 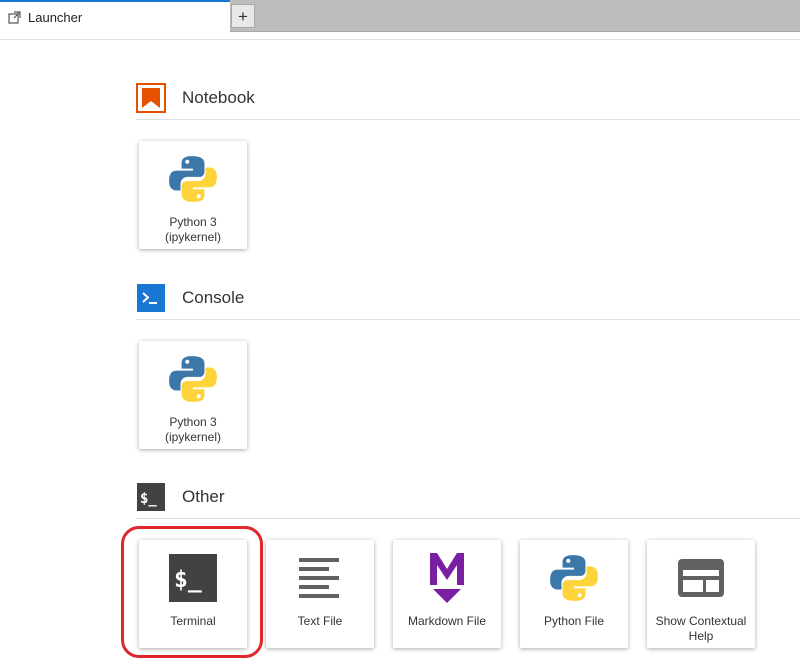 What do you see at coordinates (320, 578) in the screenshot?
I see `text-lines-icon` at bounding box center [320, 578].